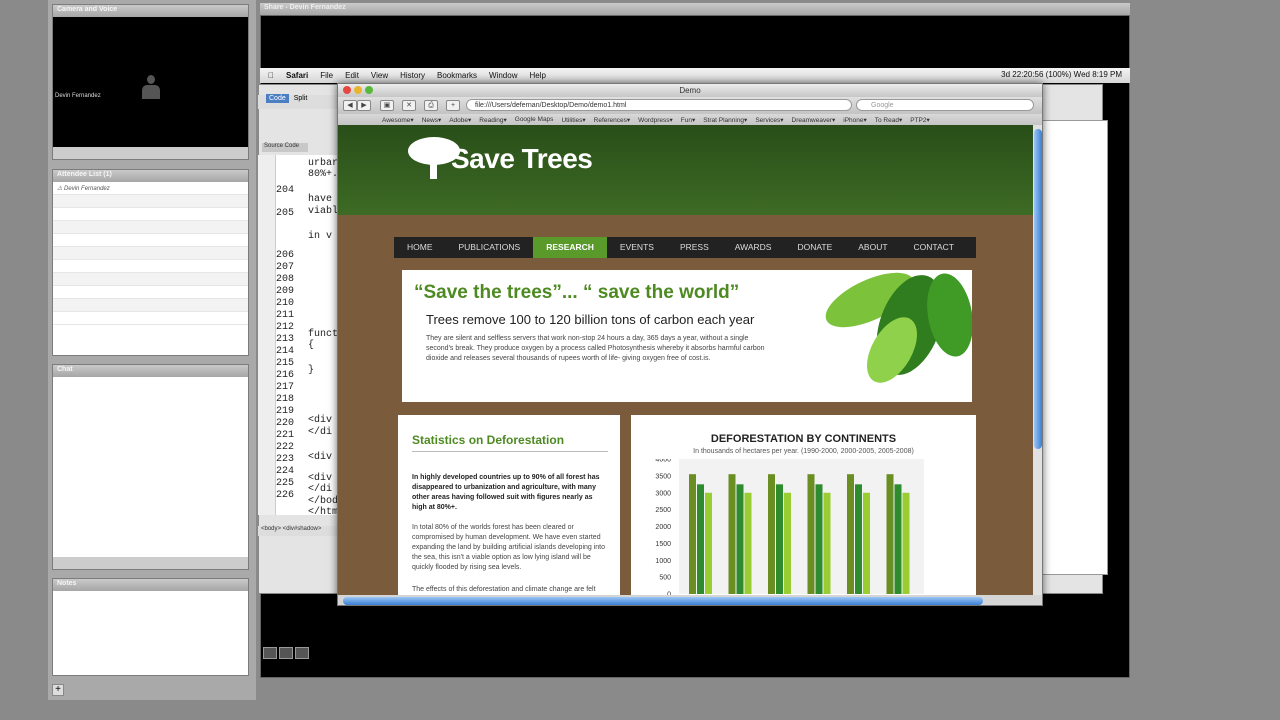  Describe the element at coordinates (285, 339) in the screenshot. I see `line-number: 213` at that location.